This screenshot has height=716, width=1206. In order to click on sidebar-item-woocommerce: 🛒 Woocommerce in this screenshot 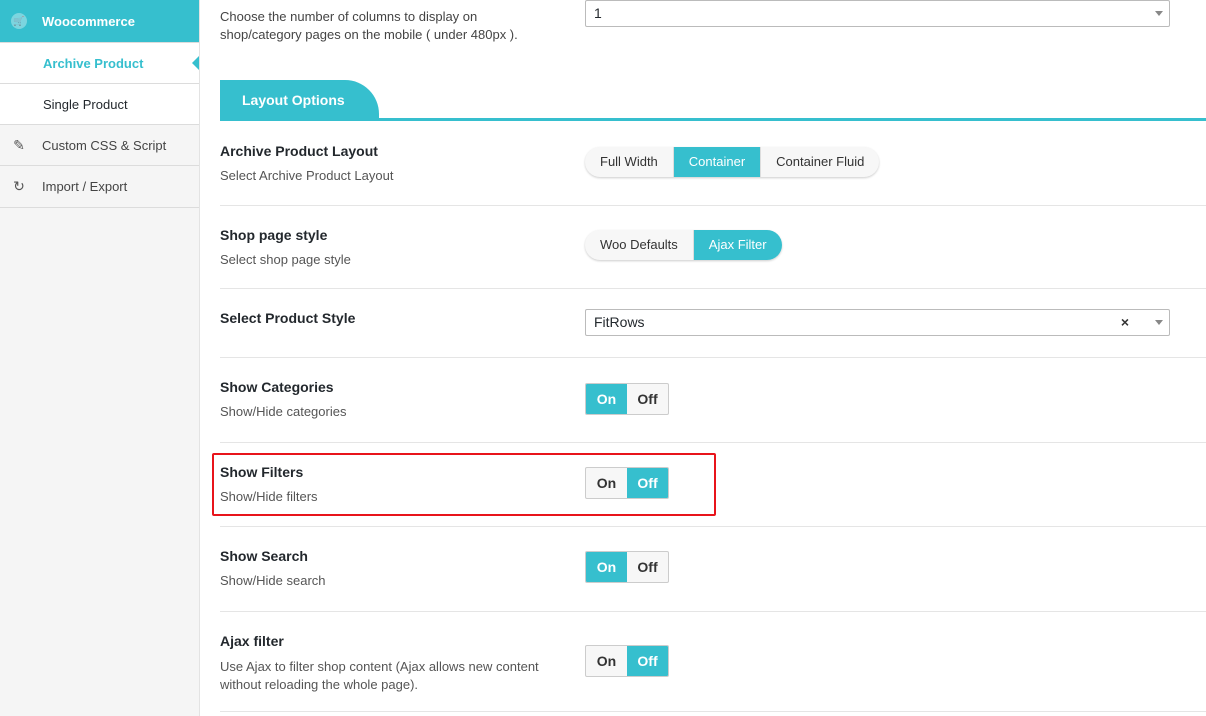, I will do `click(99, 21)`.